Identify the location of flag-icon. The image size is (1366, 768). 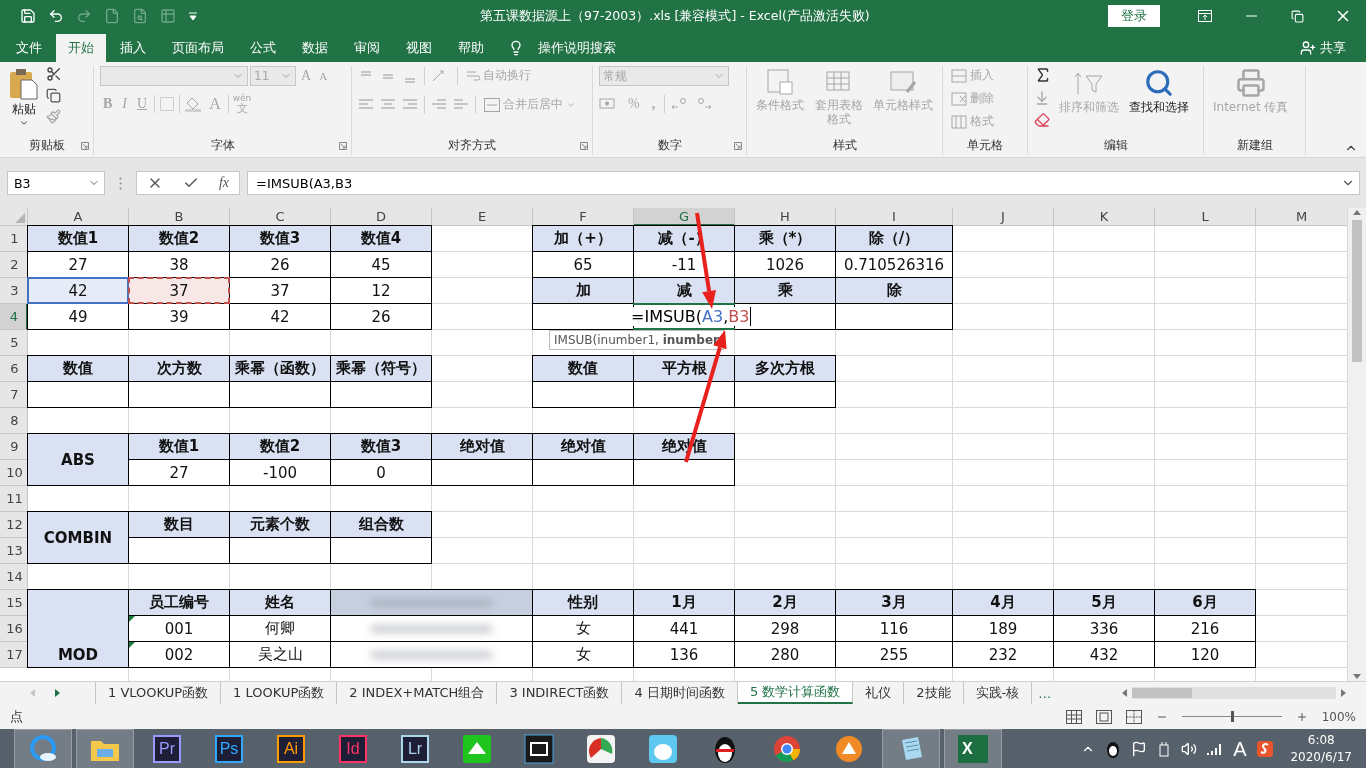
(1139, 749).